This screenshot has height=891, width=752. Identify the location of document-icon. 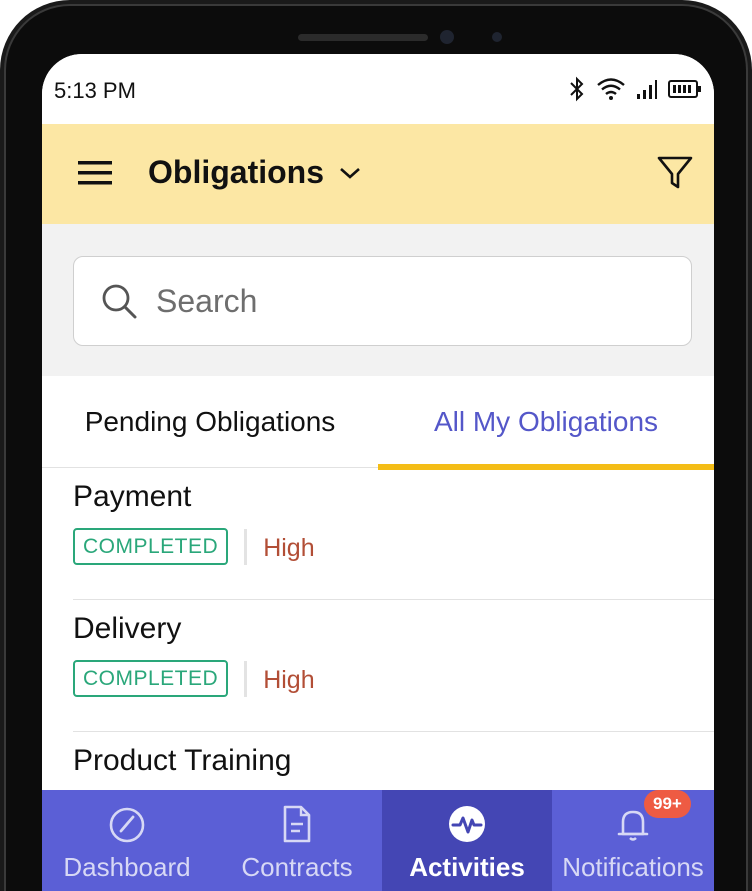
(297, 824).